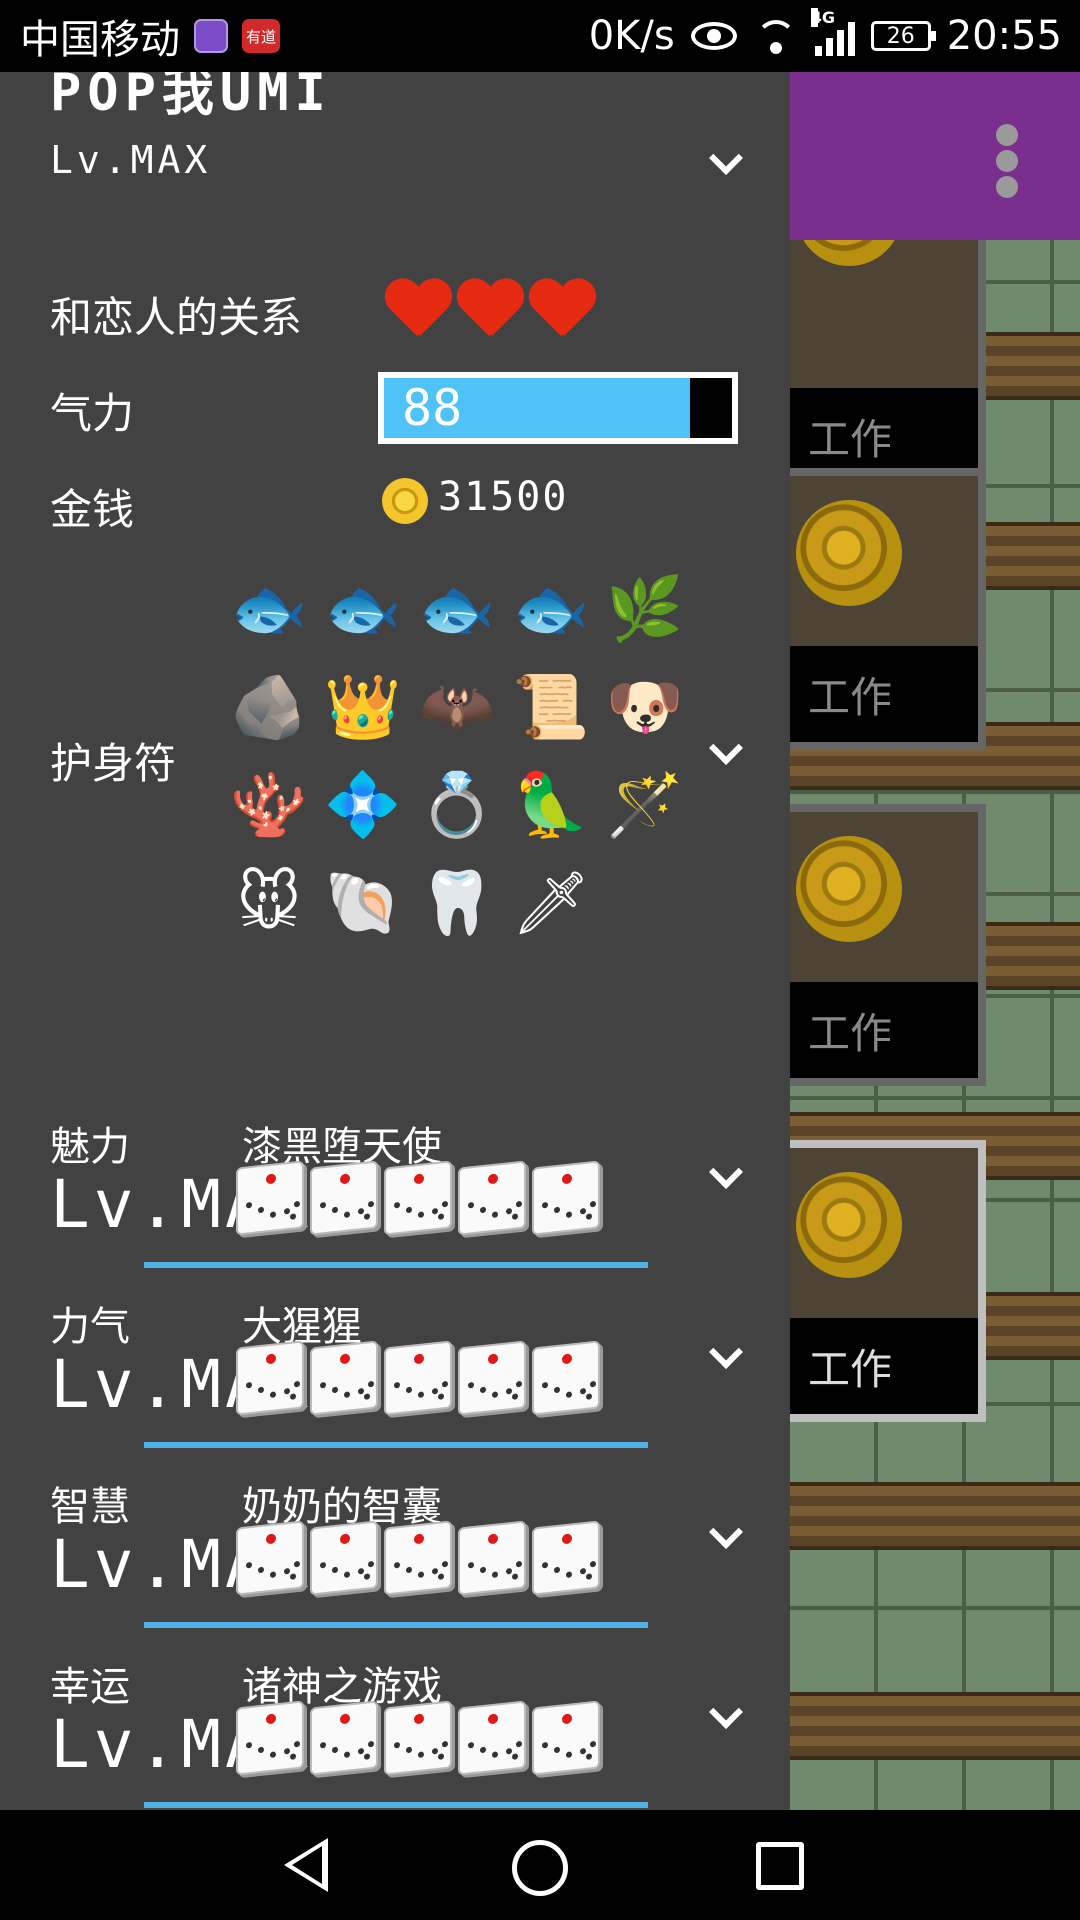 This screenshot has width=1080, height=1920. Describe the element at coordinates (551, 903) in the screenshot. I see `sword-icon: 🗡` at that location.